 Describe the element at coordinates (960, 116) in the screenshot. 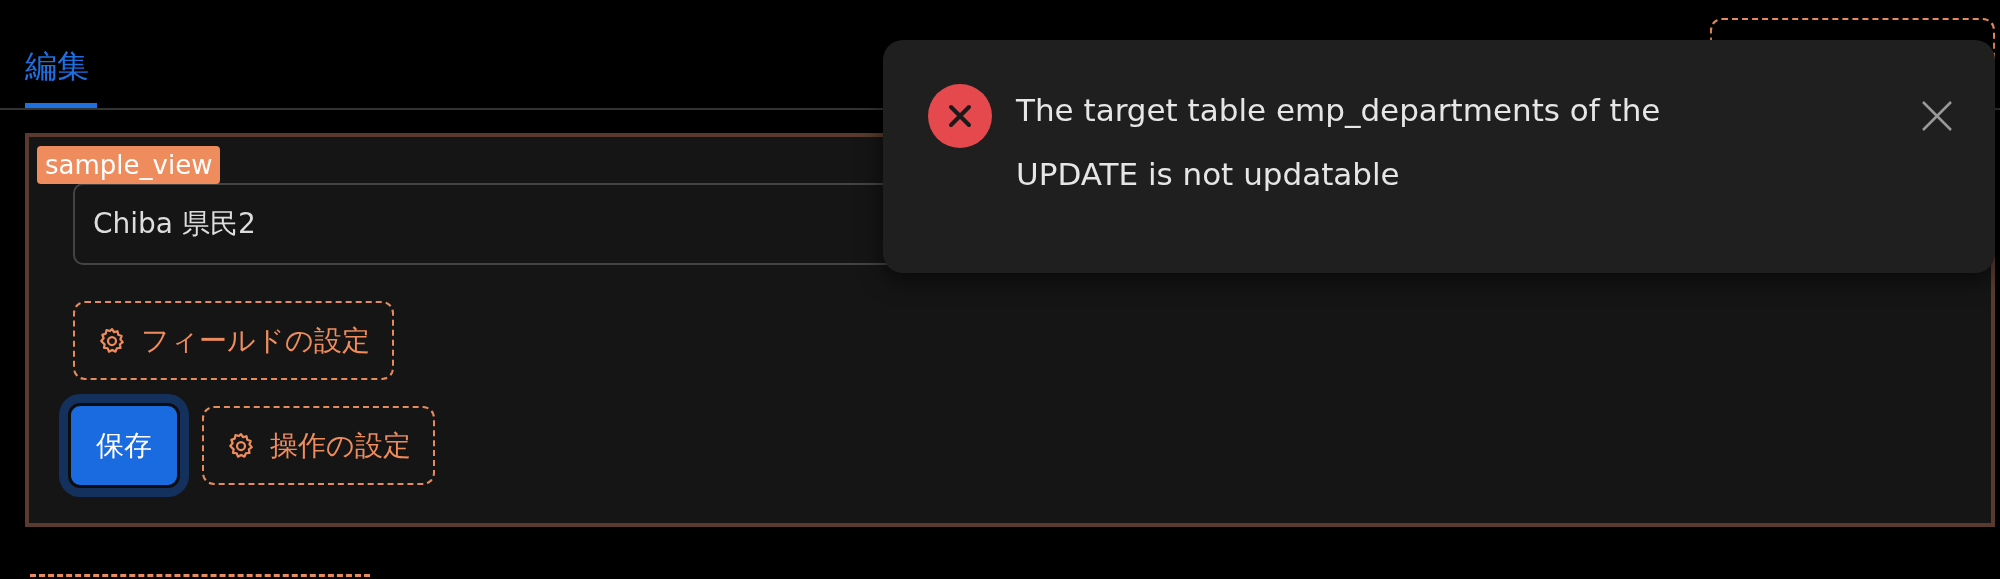

I see `error-icon` at that location.